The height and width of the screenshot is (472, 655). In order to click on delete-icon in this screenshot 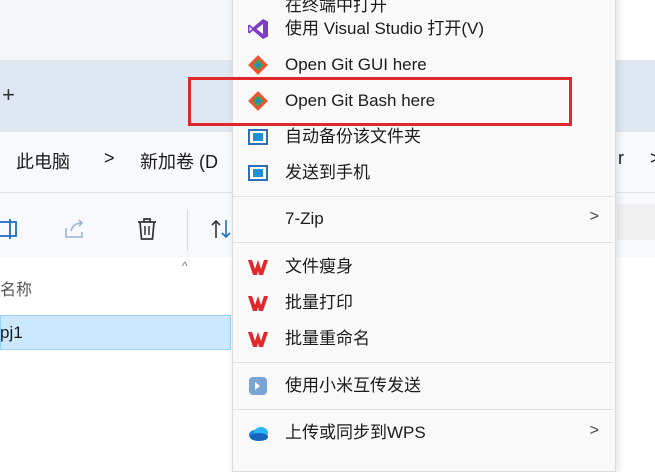, I will do `click(147, 229)`.